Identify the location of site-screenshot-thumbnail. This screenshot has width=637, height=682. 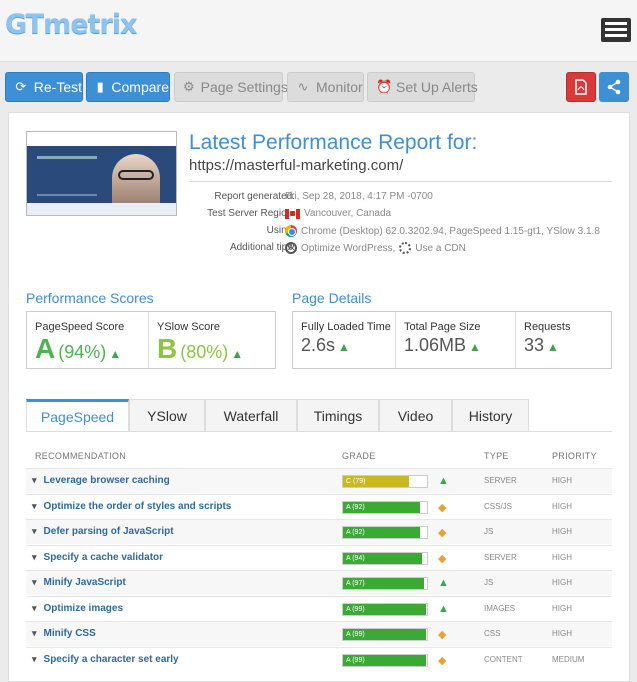
(101, 173).